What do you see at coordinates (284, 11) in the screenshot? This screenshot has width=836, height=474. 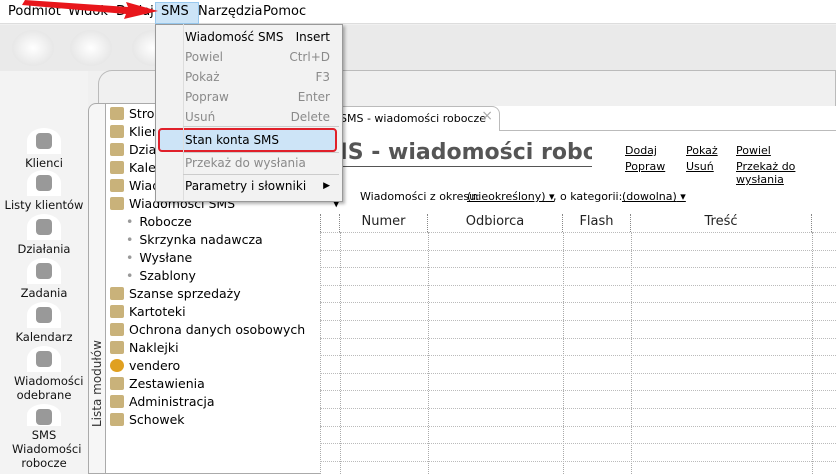 I see `menu-pomoc: Pomoc` at bounding box center [284, 11].